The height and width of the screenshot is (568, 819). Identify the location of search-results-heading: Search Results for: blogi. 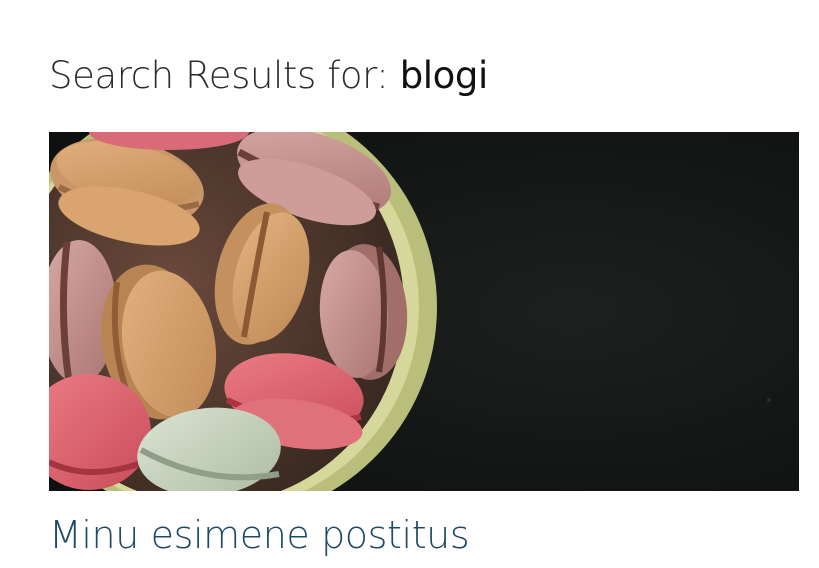
(268, 76).